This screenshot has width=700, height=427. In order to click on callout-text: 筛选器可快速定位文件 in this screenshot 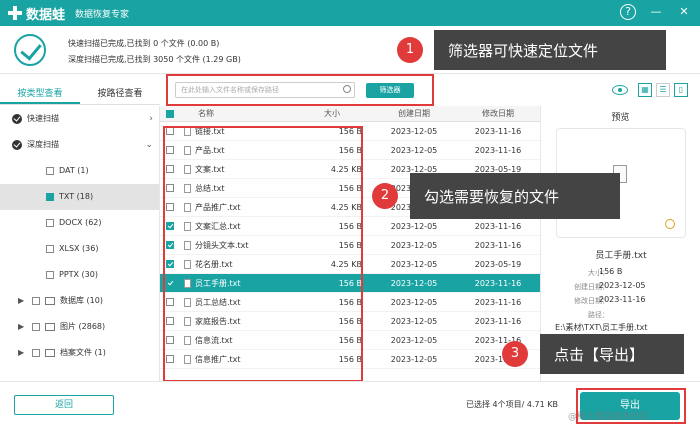, I will do `click(523, 50)`.